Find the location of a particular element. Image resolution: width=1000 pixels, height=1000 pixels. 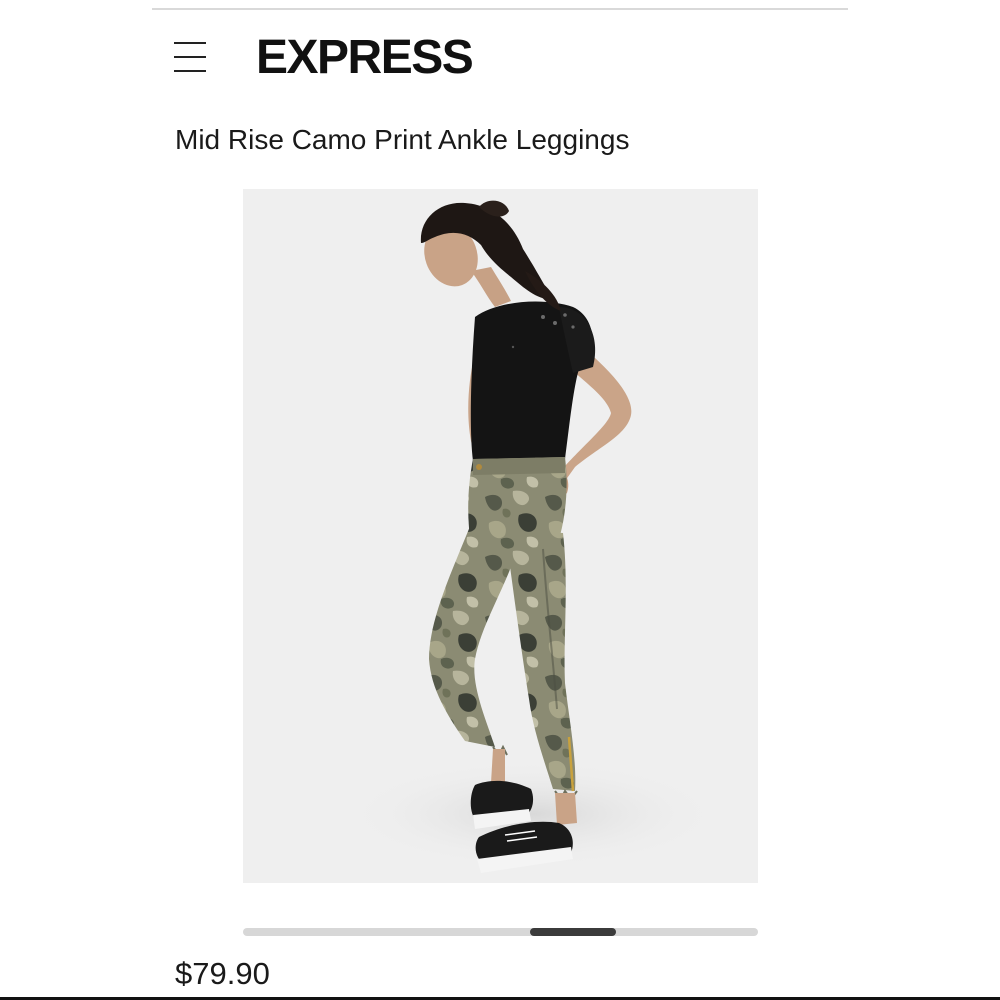

product-title: Mid Rise Camo Print Ankle Leggings is located at coordinates (402, 139).